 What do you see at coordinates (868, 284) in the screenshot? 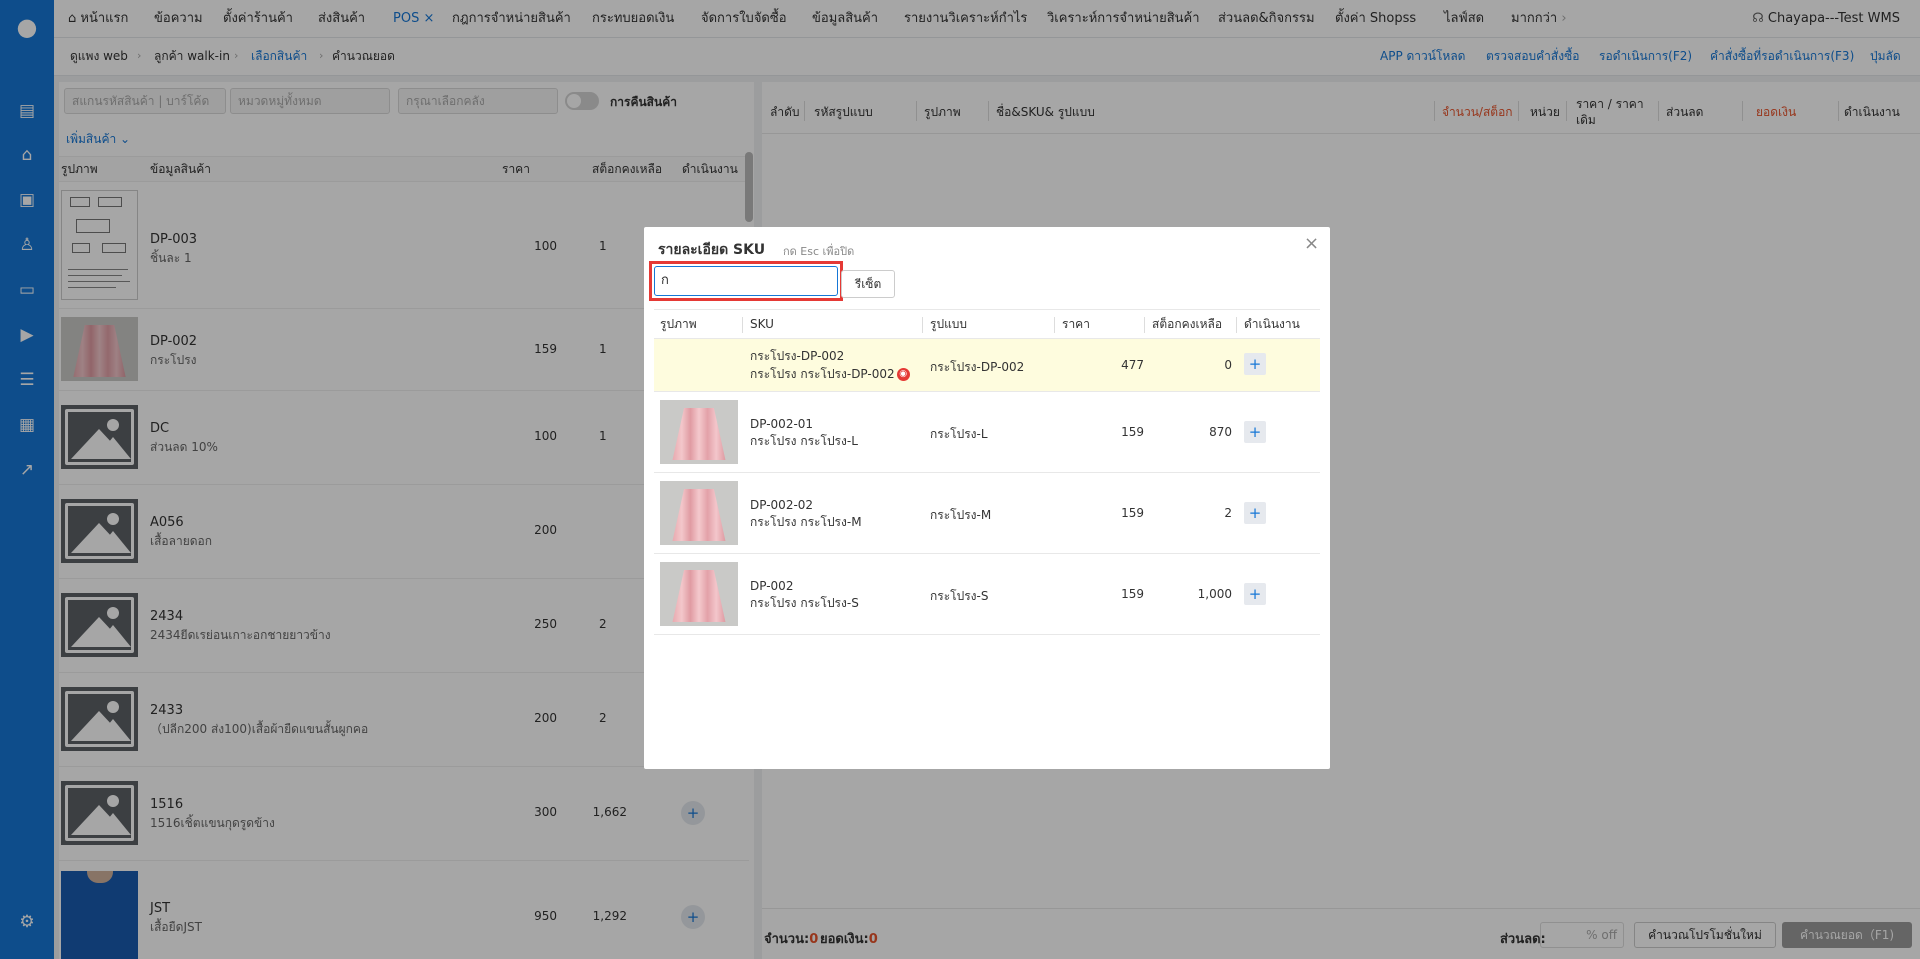
I see `reset-button: รีเซ็ต` at bounding box center [868, 284].